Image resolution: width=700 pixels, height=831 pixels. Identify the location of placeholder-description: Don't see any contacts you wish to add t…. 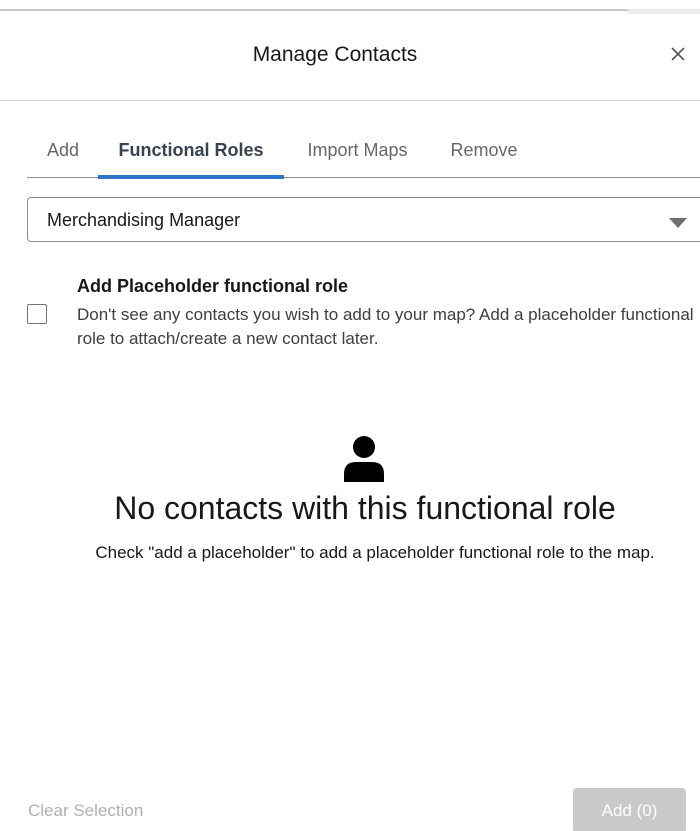
(385, 326).